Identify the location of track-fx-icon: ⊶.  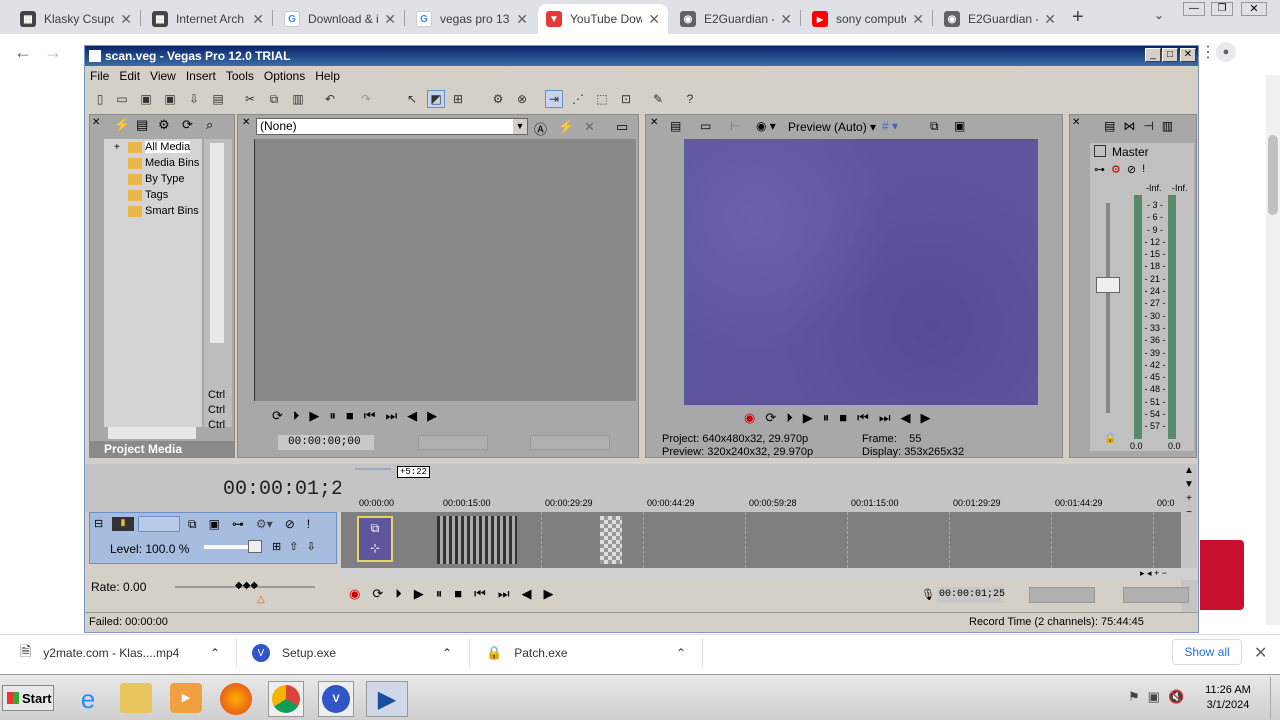
(238, 524).